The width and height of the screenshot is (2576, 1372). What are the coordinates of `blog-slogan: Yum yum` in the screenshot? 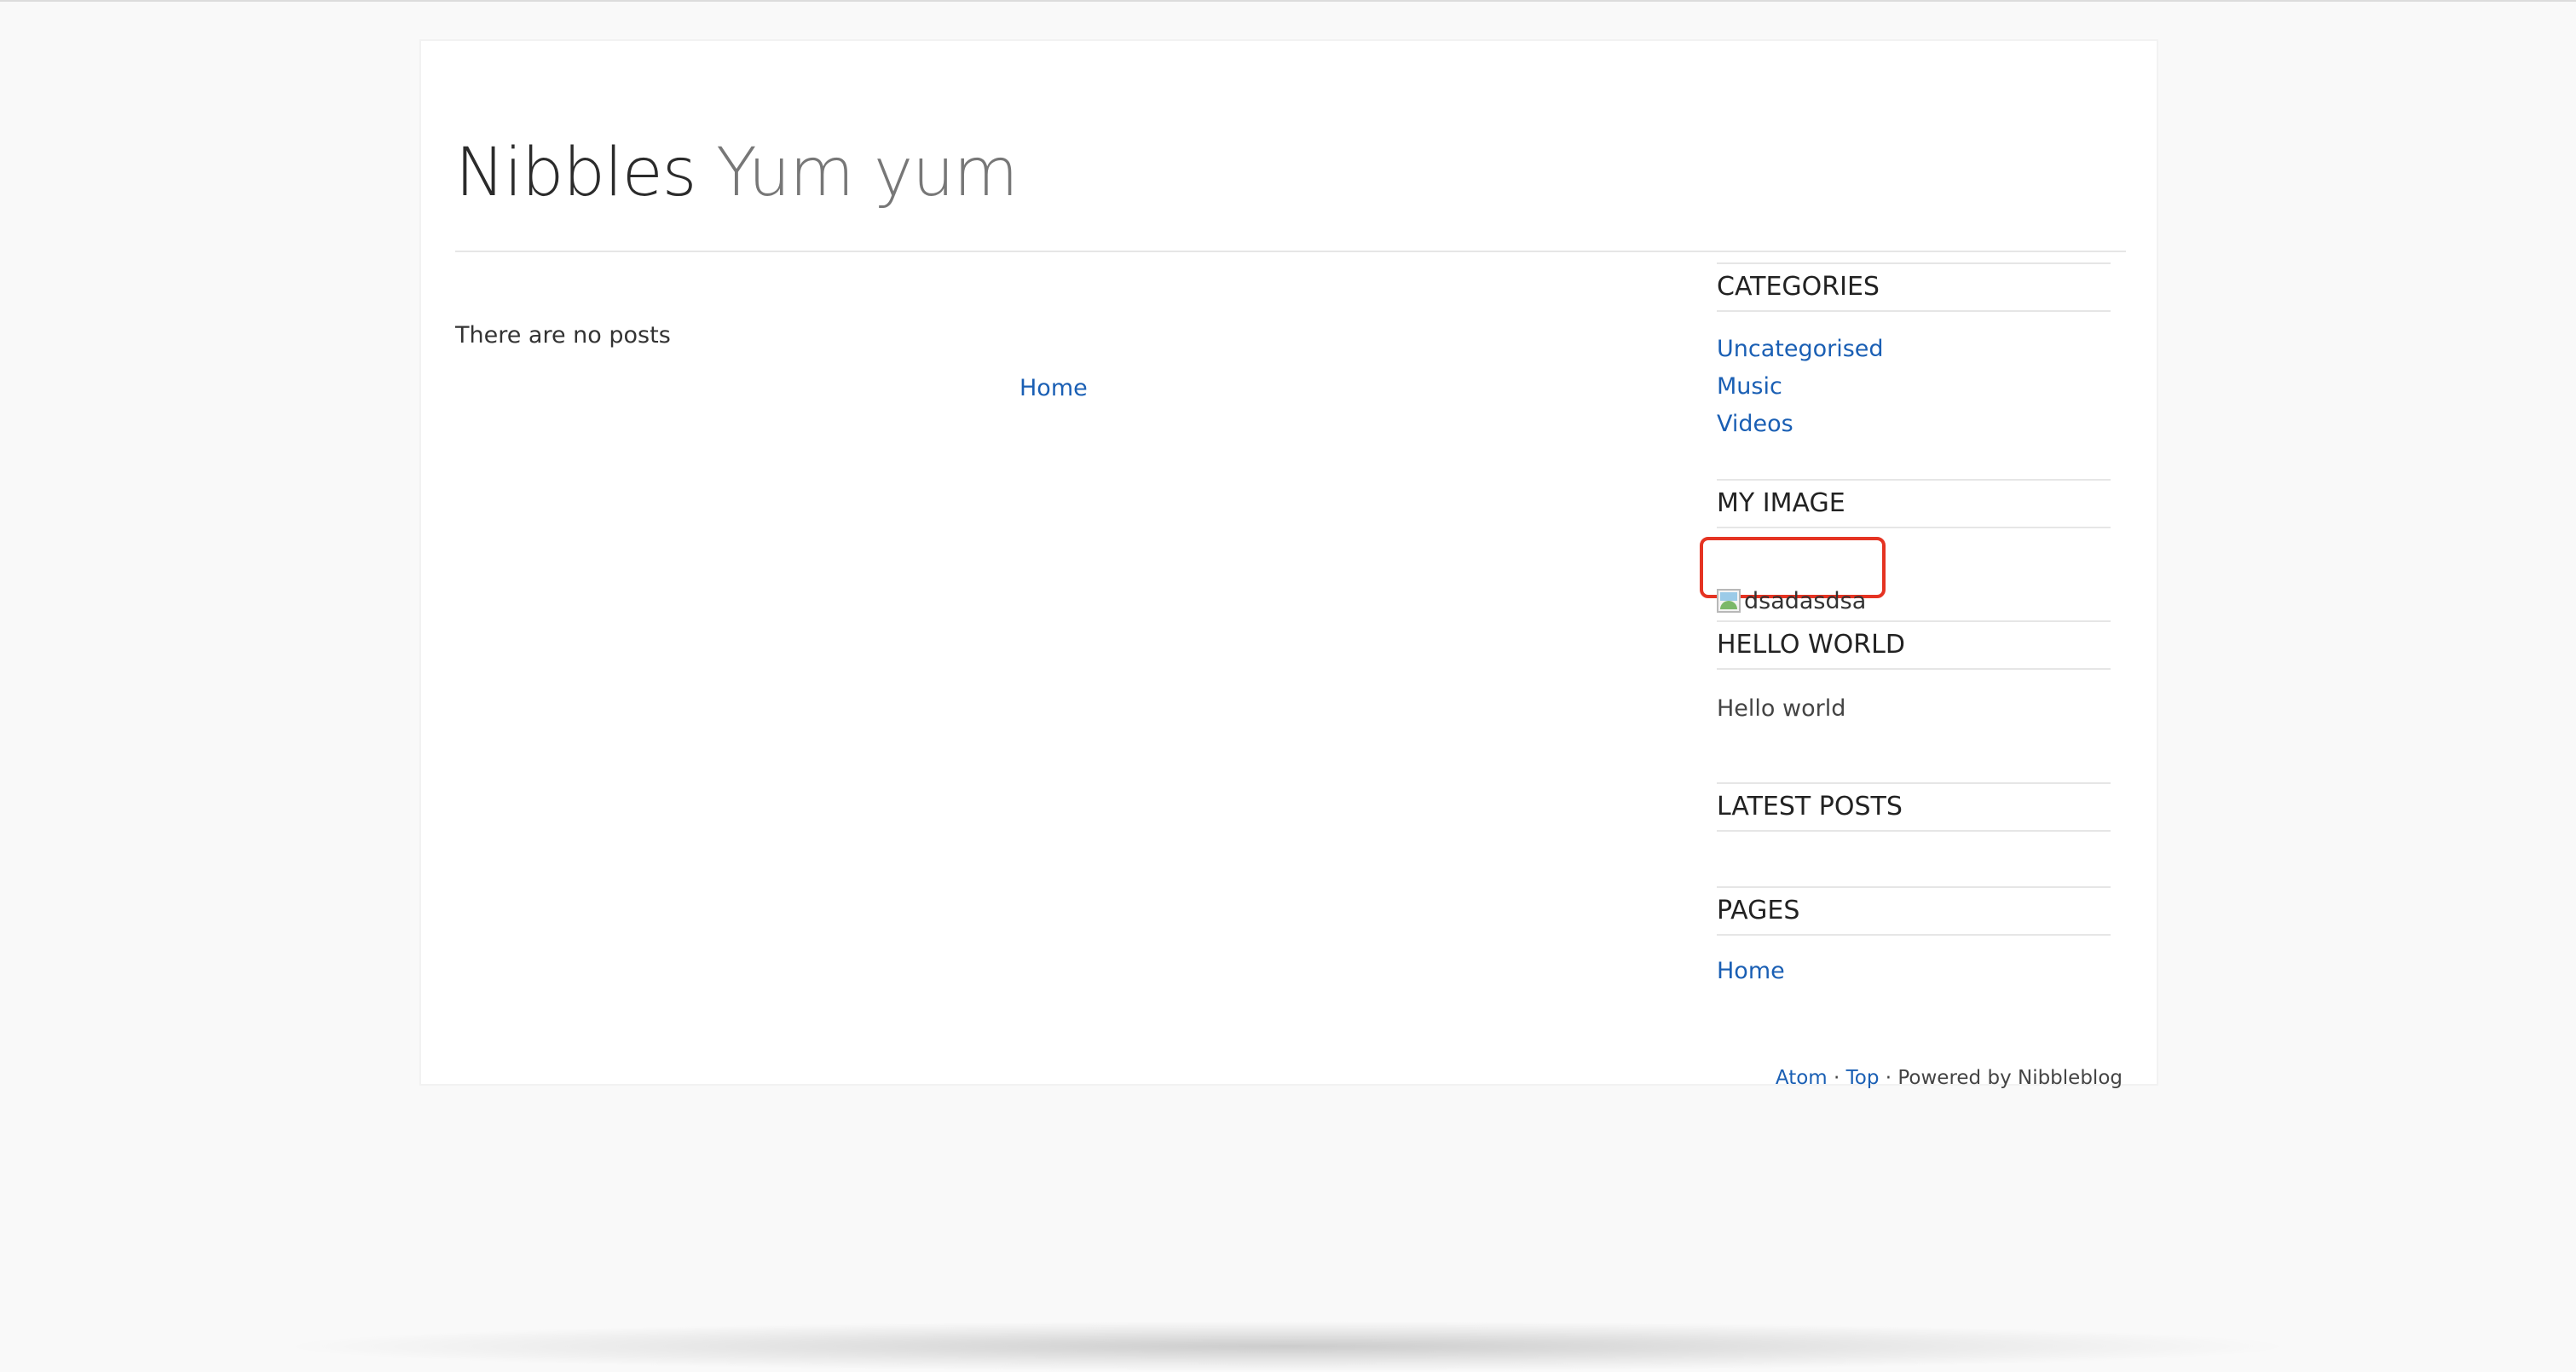 It's located at (867, 173).